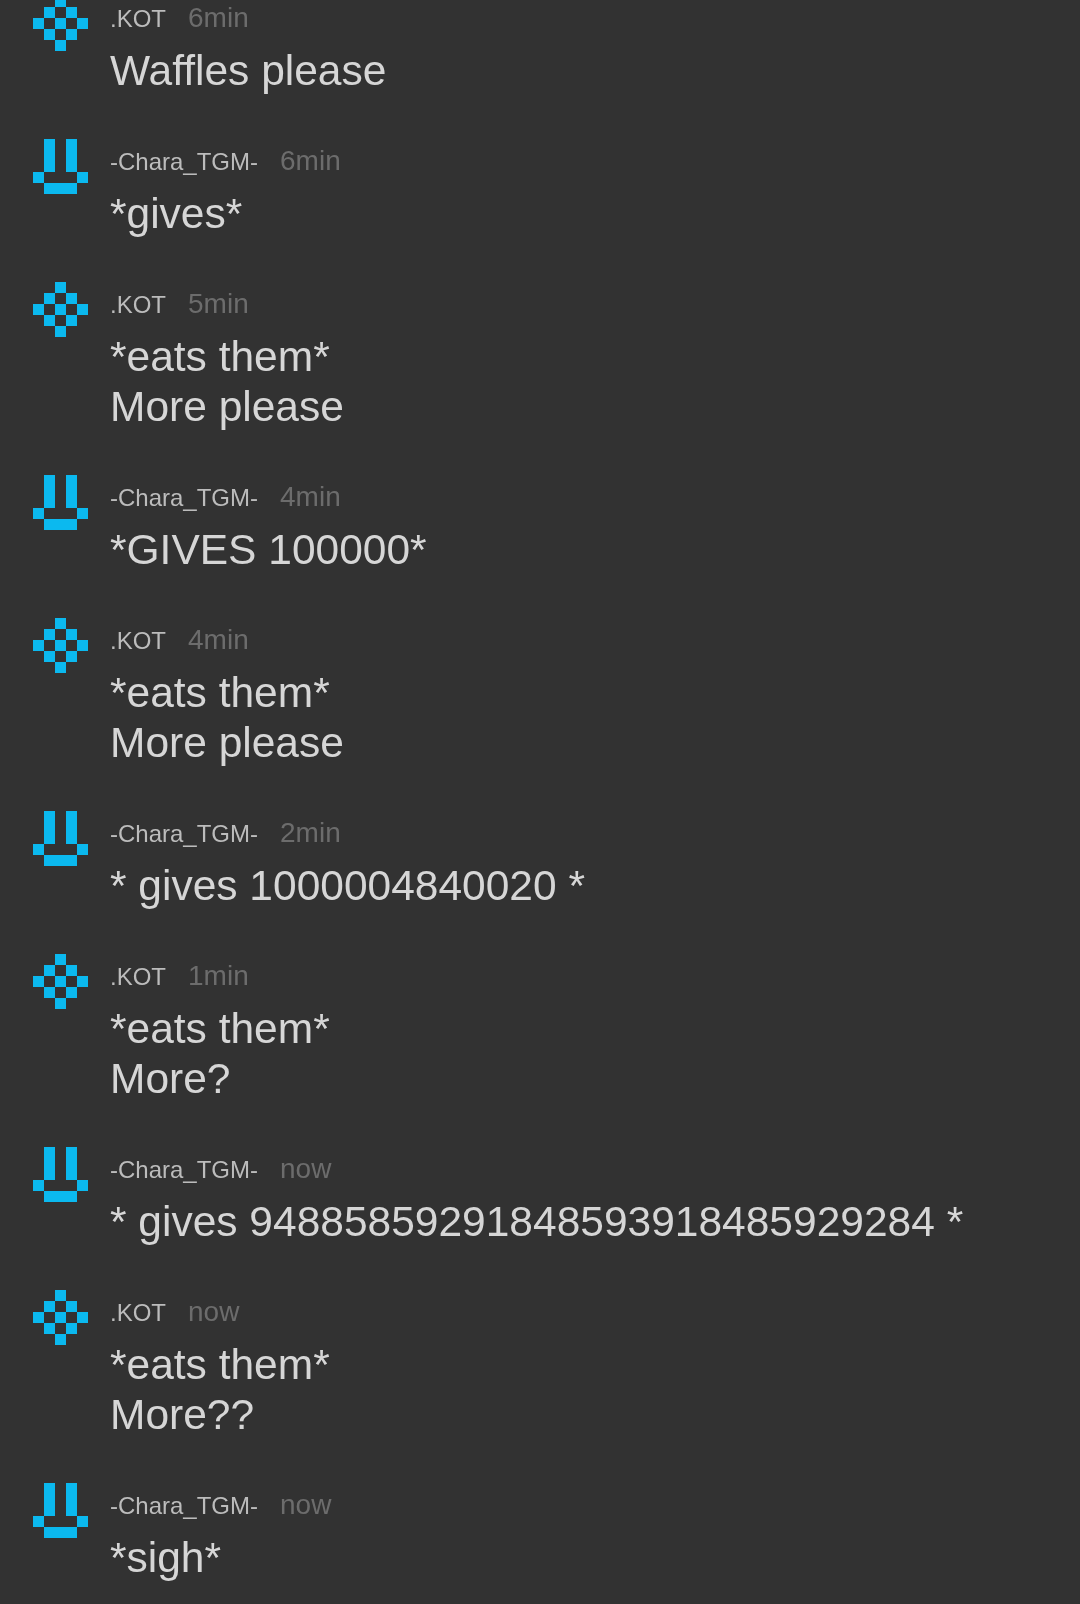 This screenshot has width=1080, height=1604. I want to click on timestamp: 1min, so click(218, 976).